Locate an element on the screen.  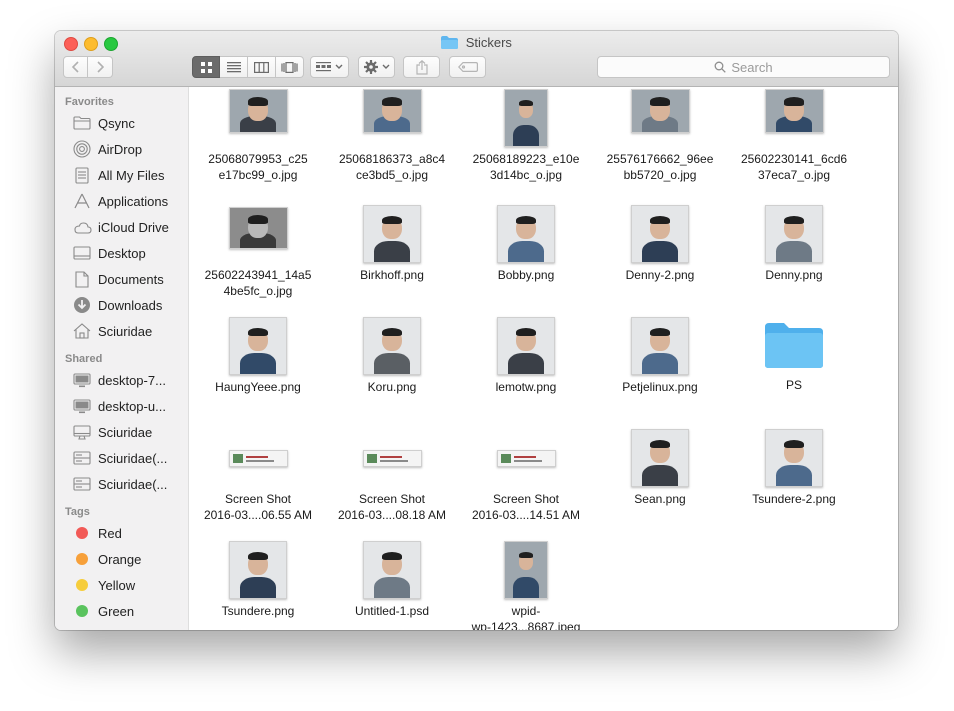
sidebar-item-label: Documents is located at coordinates (131, 279).